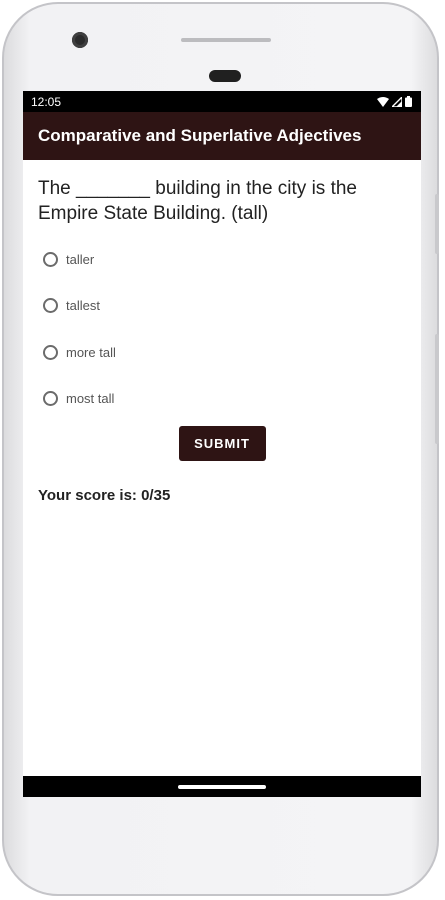 Image resolution: width=445 pixels, height=900 pixels. I want to click on submit-button: SUBMIT, so click(222, 443).